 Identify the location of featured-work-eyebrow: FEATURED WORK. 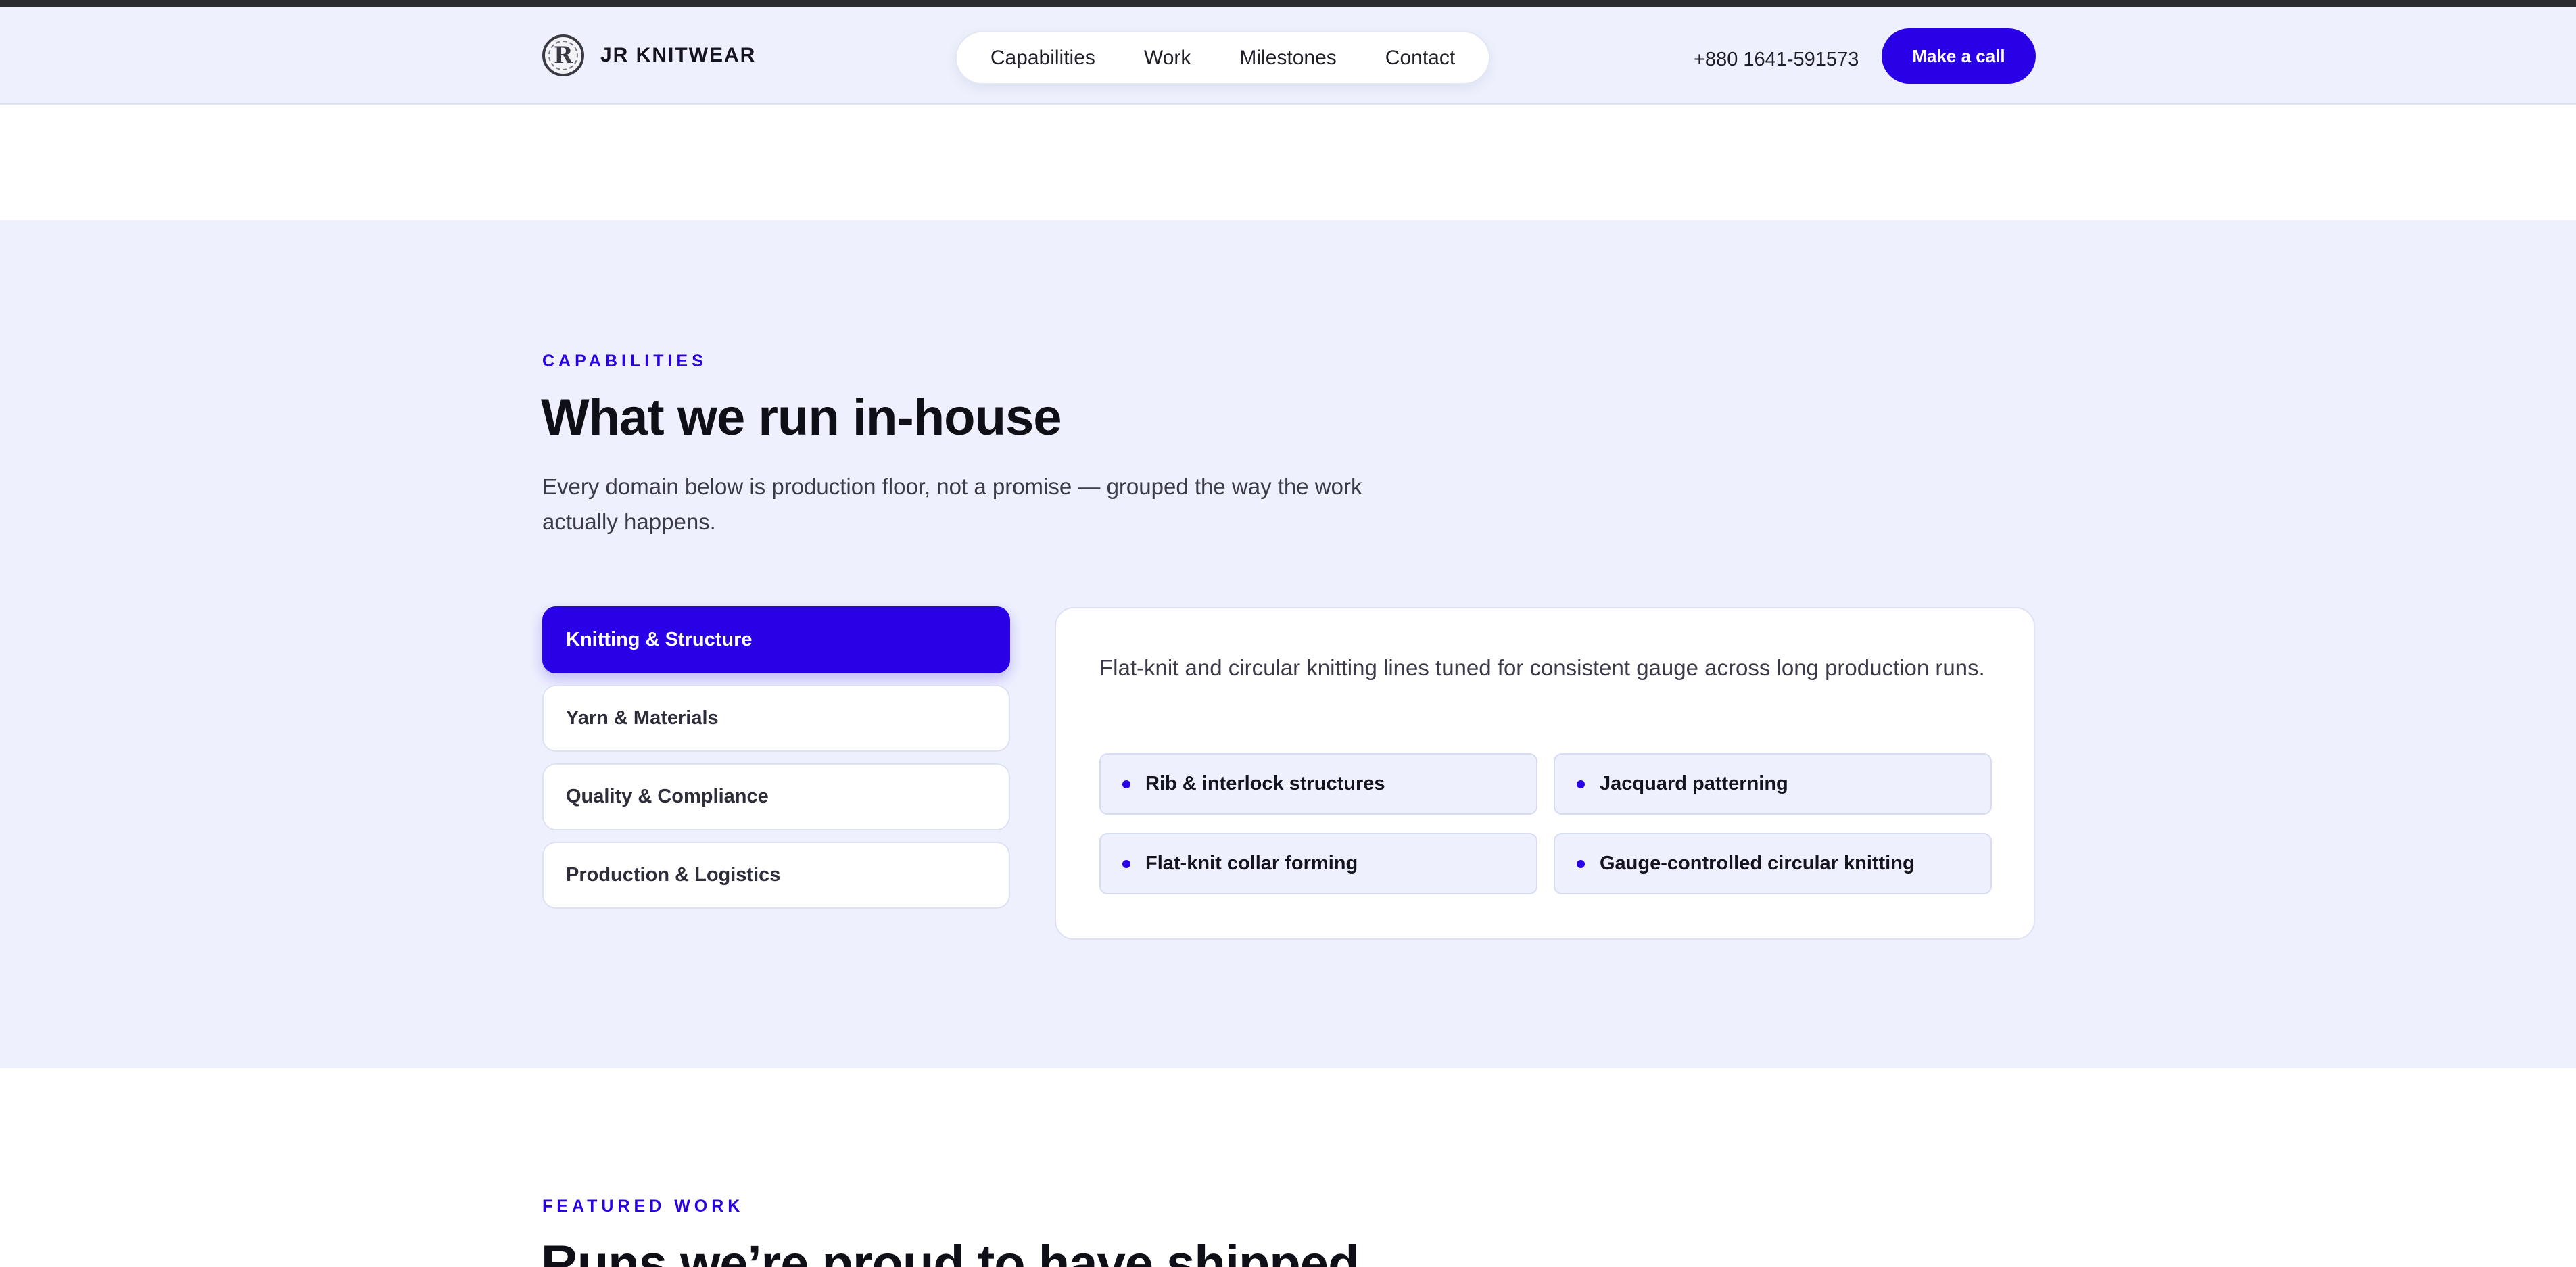
(643, 1206).